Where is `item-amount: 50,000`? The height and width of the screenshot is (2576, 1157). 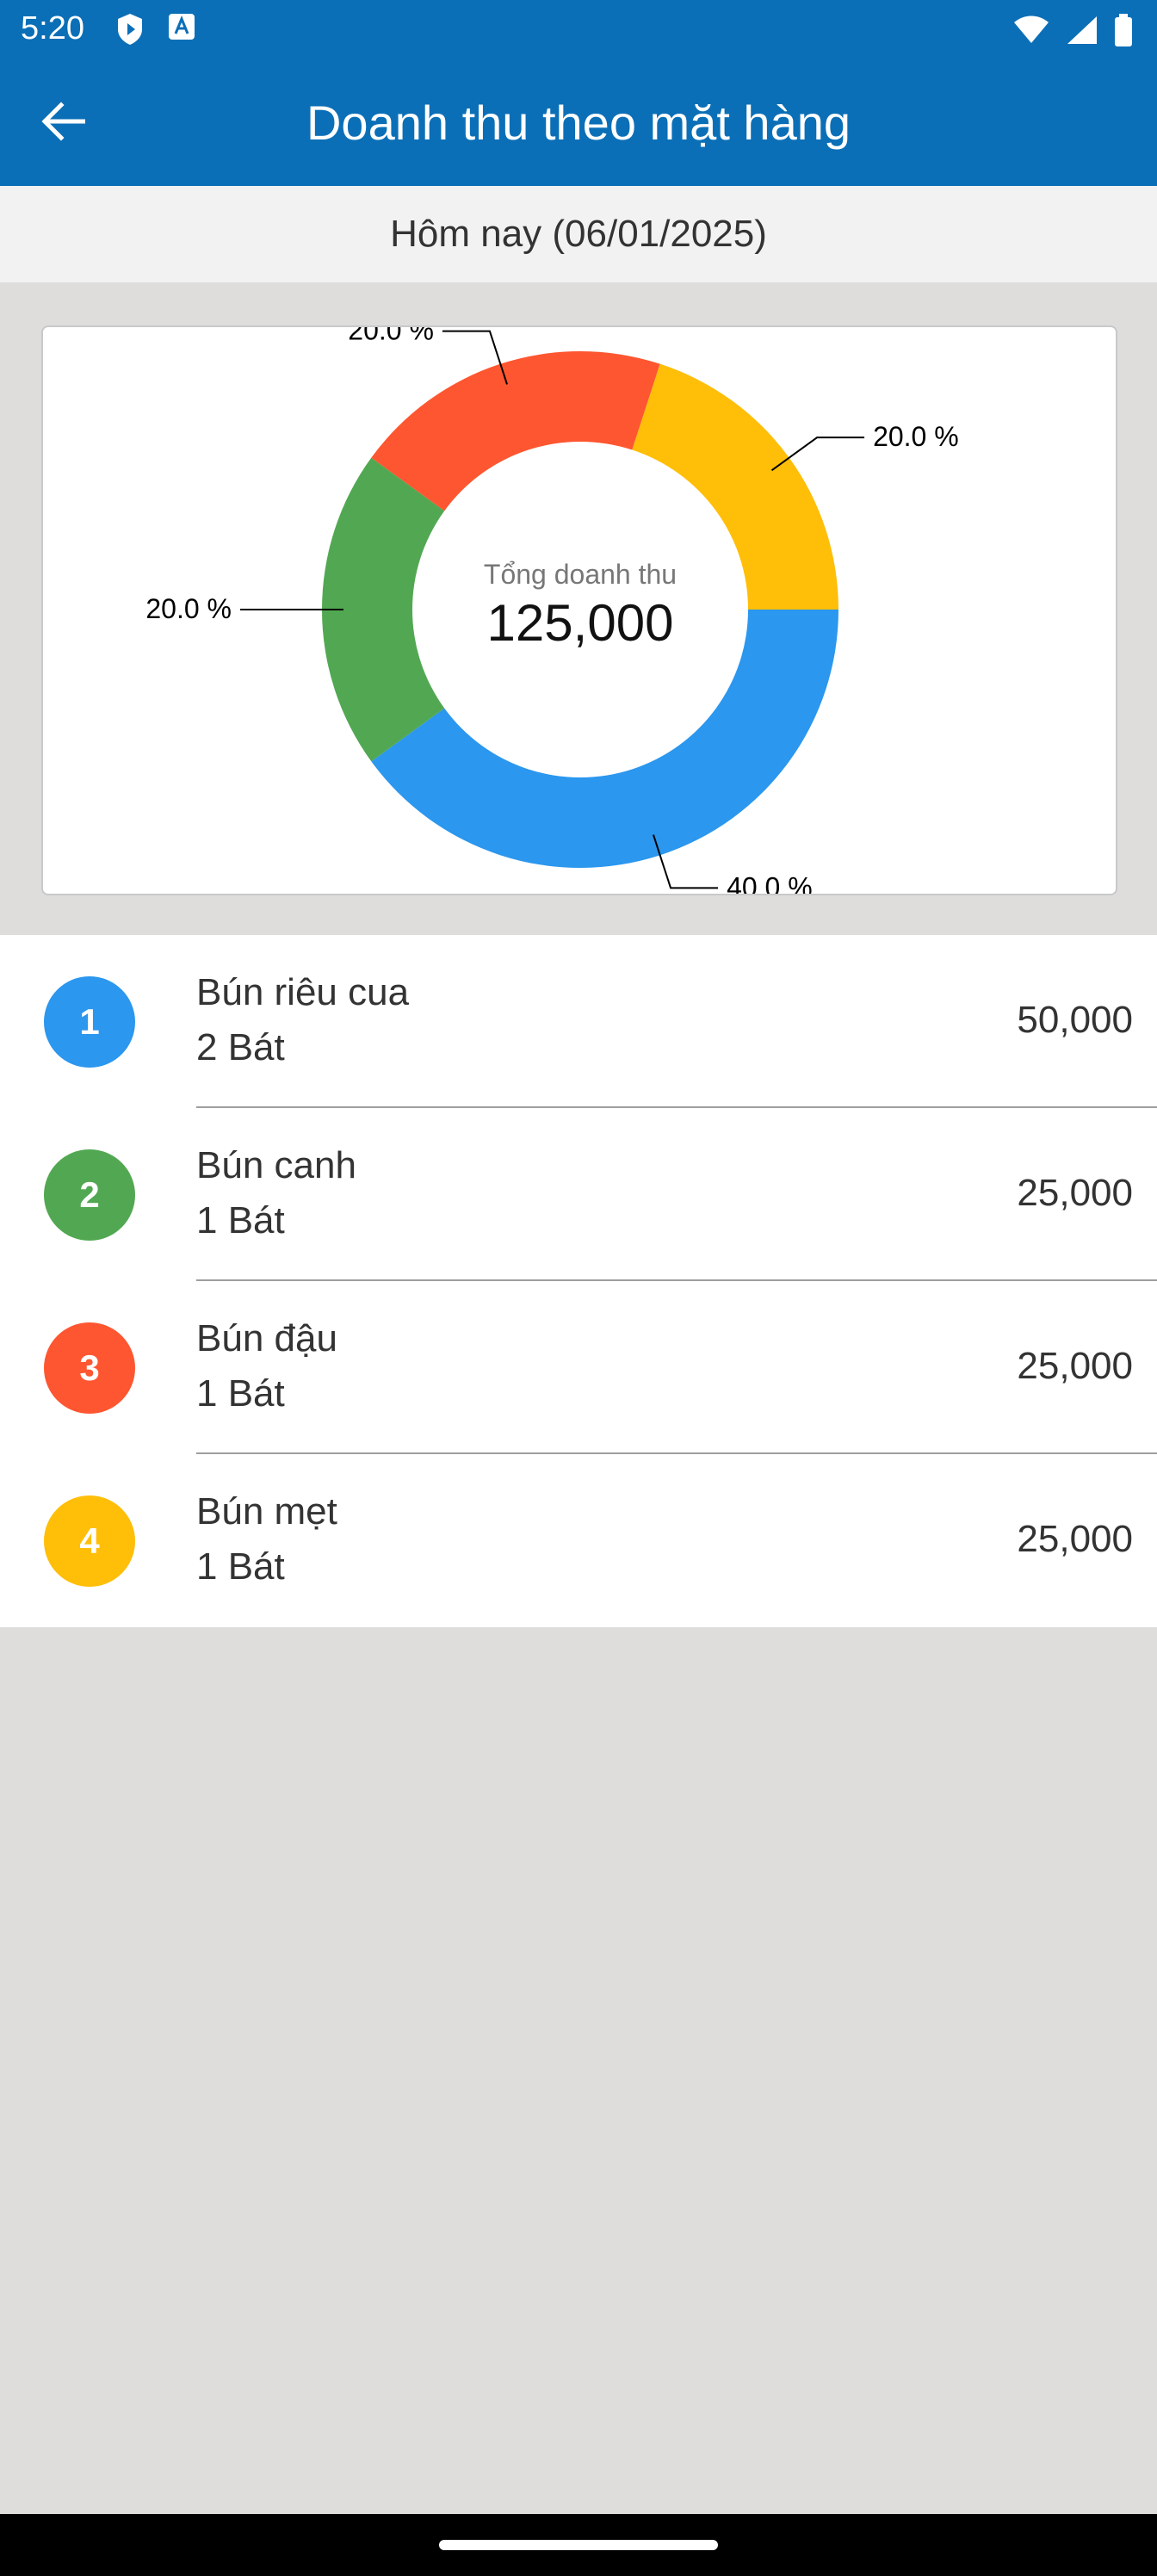
item-amount: 50,000 is located at coordinates (1075, 1020).